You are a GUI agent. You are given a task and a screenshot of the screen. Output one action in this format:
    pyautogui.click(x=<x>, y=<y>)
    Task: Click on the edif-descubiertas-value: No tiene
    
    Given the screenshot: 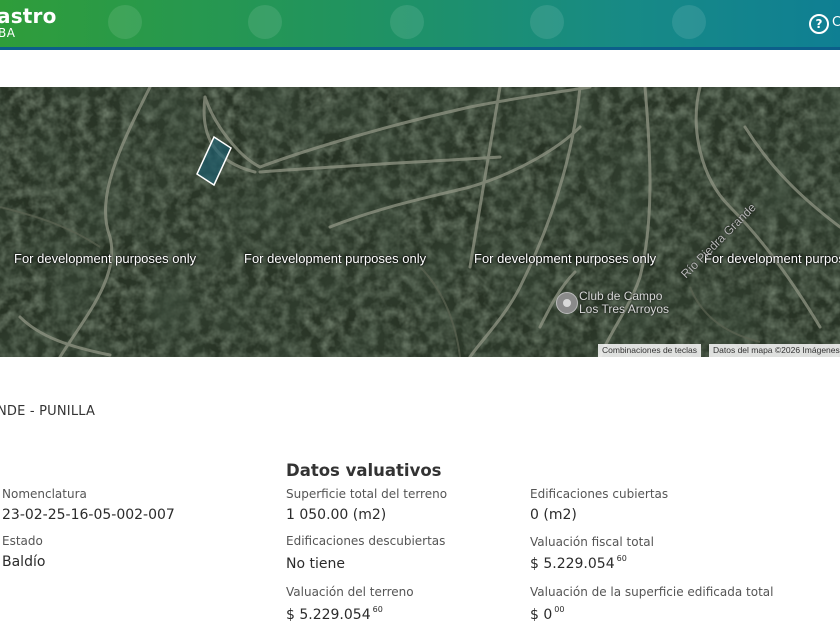 What is the action you would take?
    pyautogui.click(x=315, y=564)
    